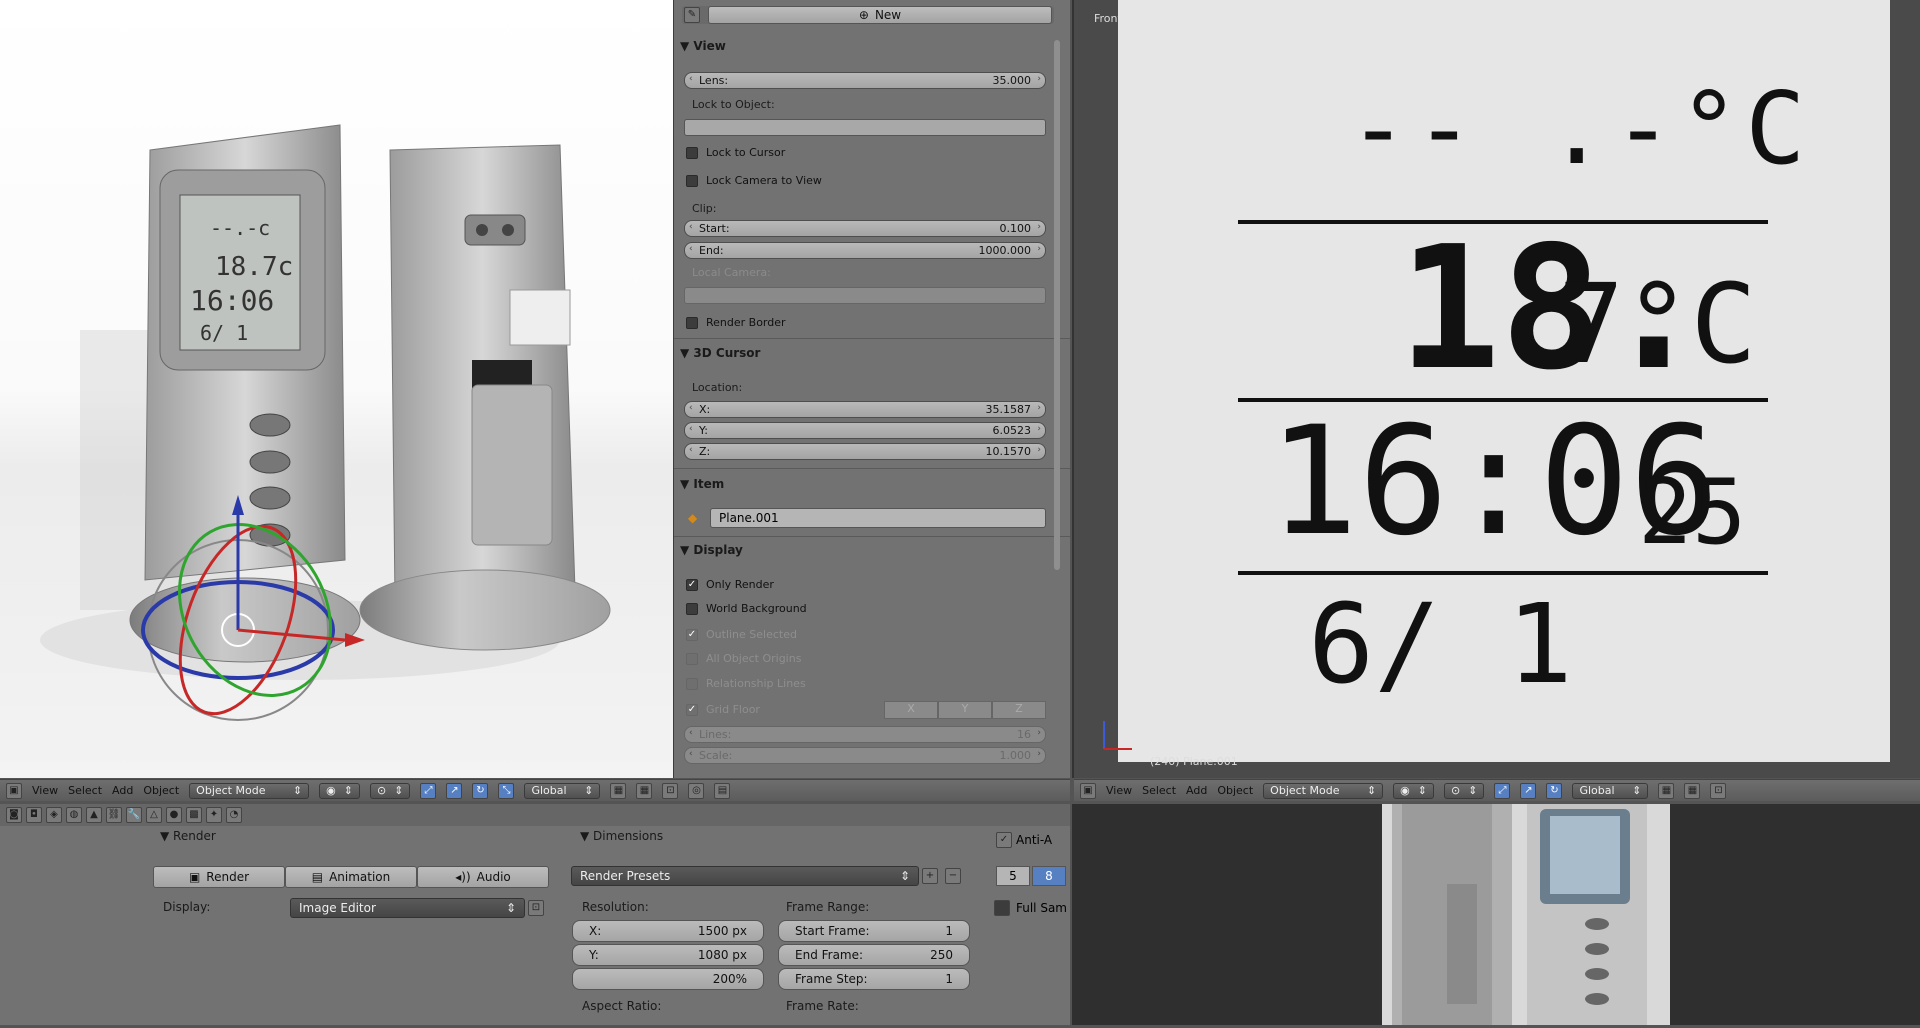  I want to click on render-tab-icon: ◘, so click(34, 815).